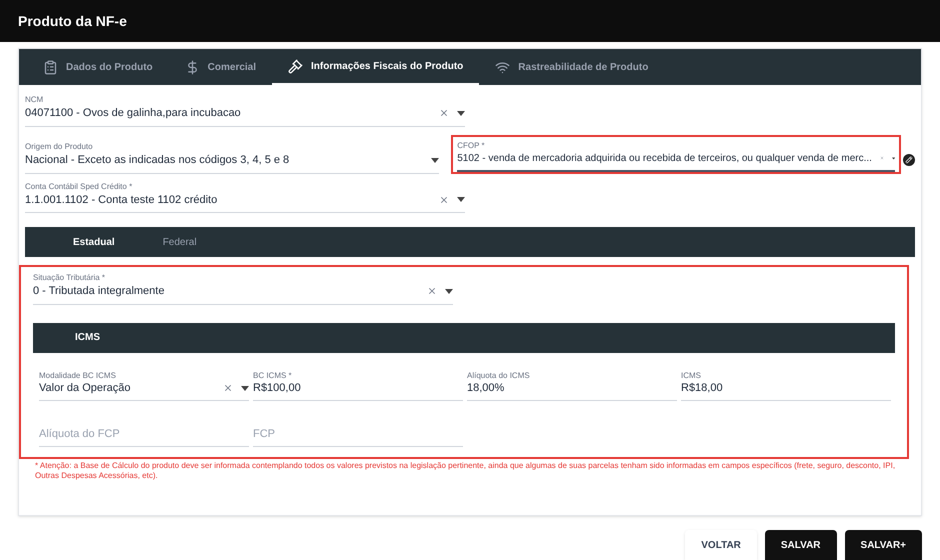 The image size is (940, 560). Describe the element at coordinates (245, 197) in the screenshot. I see `select-field: Conta Contábil Sped Crédito * 1.1.001.1102 - Conta teste 1102 crédito` at that location.